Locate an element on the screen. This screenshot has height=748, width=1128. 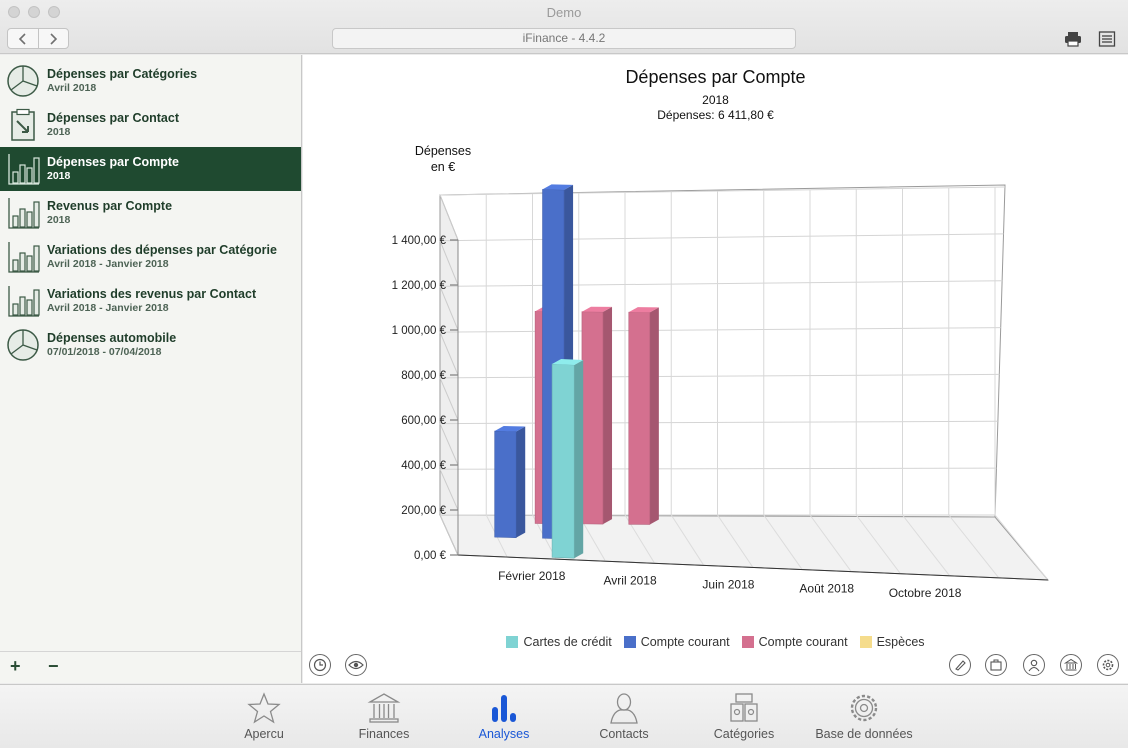
forward-button is located at coordinates (53, 38).